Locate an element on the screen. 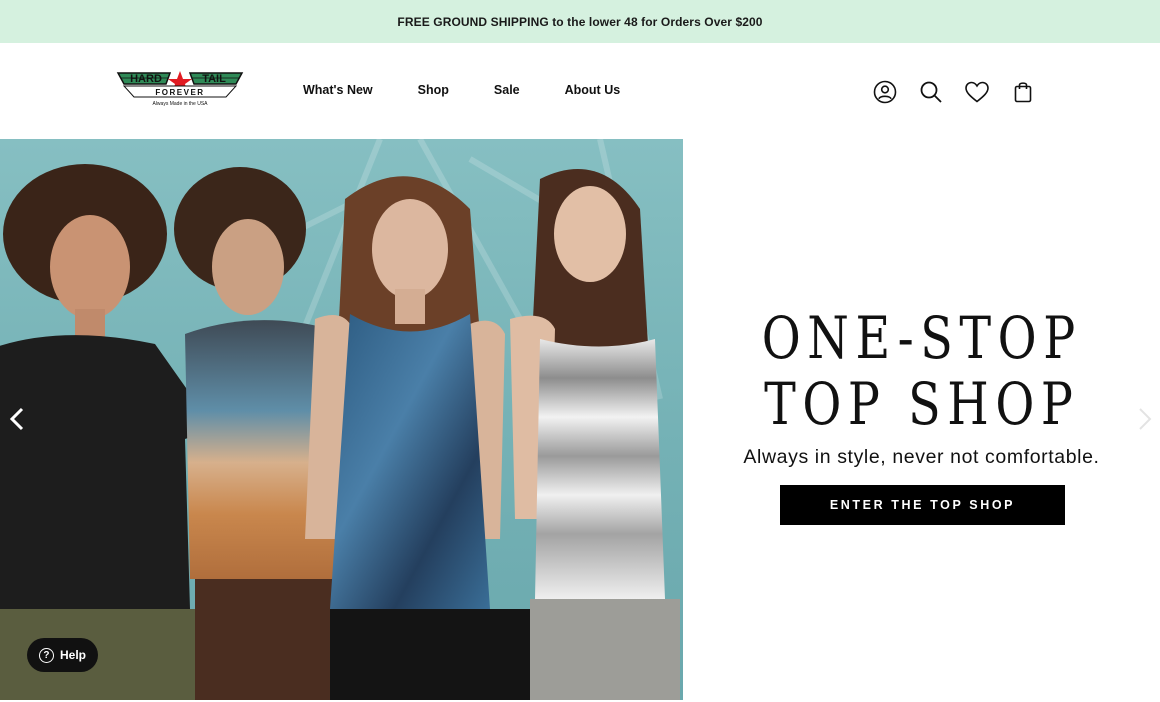 The width and height of the screenshot is (1160, 702). logo-graphic: HARD TAIL FOREVER Always Made in the USA is located at coordinates (180, 89).